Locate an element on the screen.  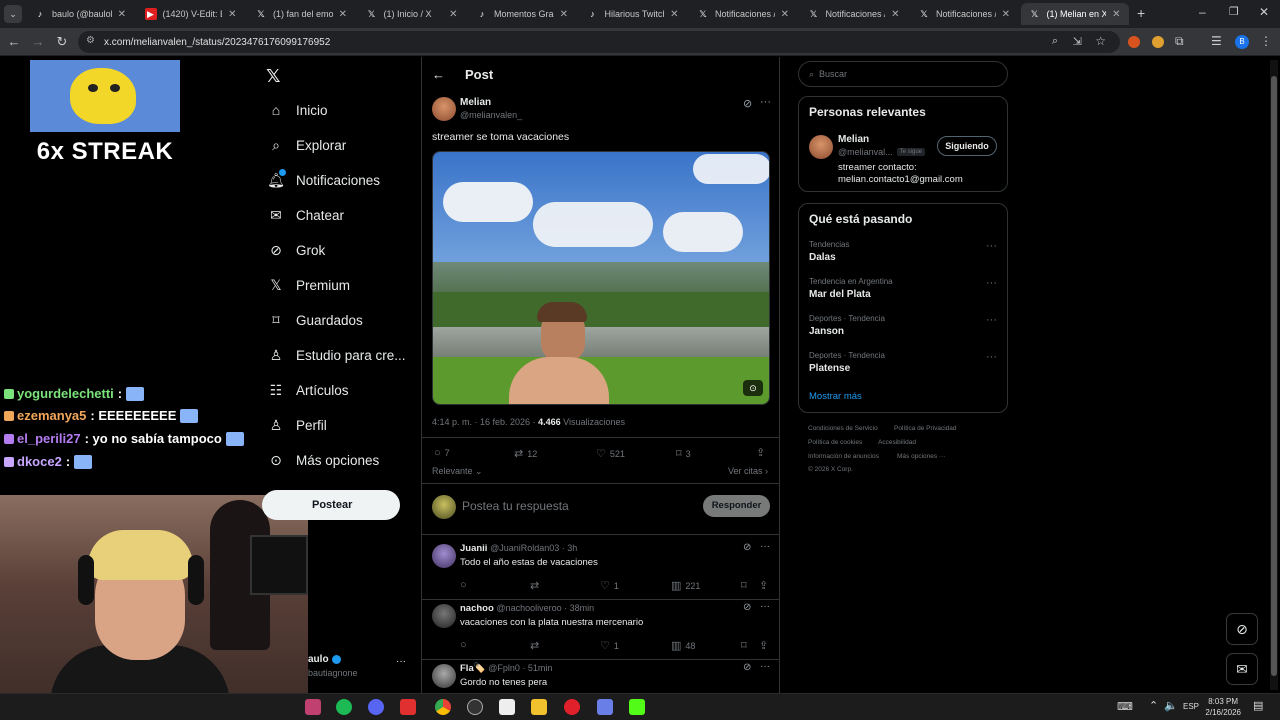
footer-link-cookies: Política de cookies is located at coordinates (835, 442).